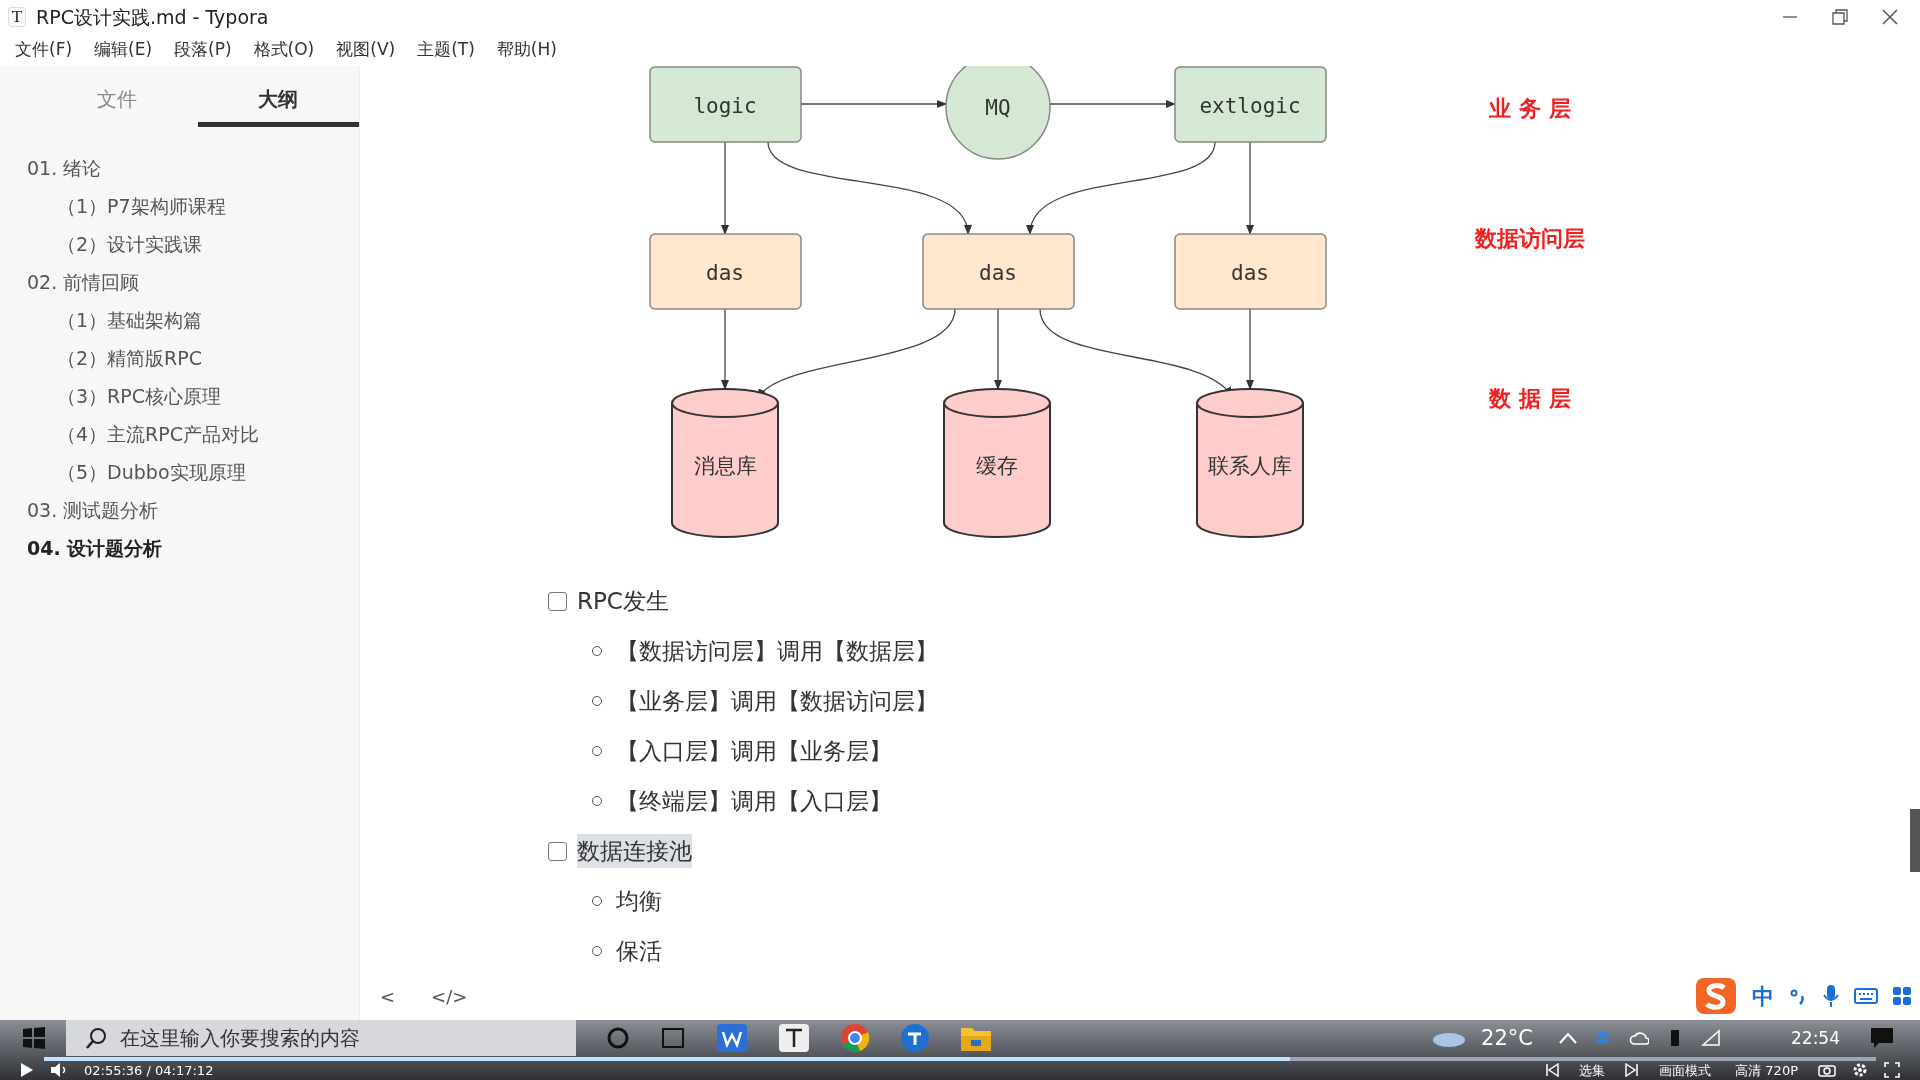  What do you see at coordinates (193, 320) in the screenshot?
I see `outline-item: （1）基础架构篇` at bounding box center [193, 320].